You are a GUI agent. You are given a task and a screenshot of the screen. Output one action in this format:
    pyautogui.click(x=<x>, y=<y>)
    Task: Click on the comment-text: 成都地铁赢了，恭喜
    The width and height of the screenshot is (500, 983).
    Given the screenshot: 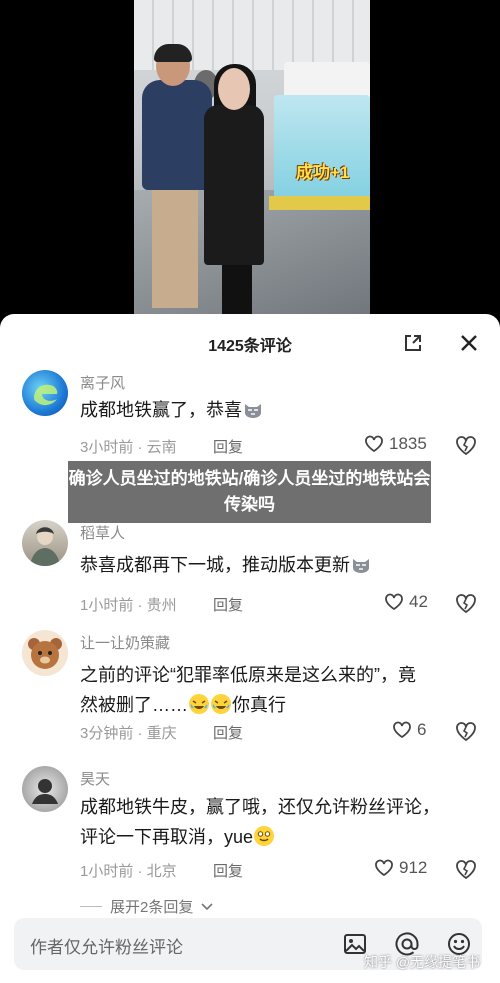 What is the action you would take?
    pyautogui.click(x=276, y=410)
    